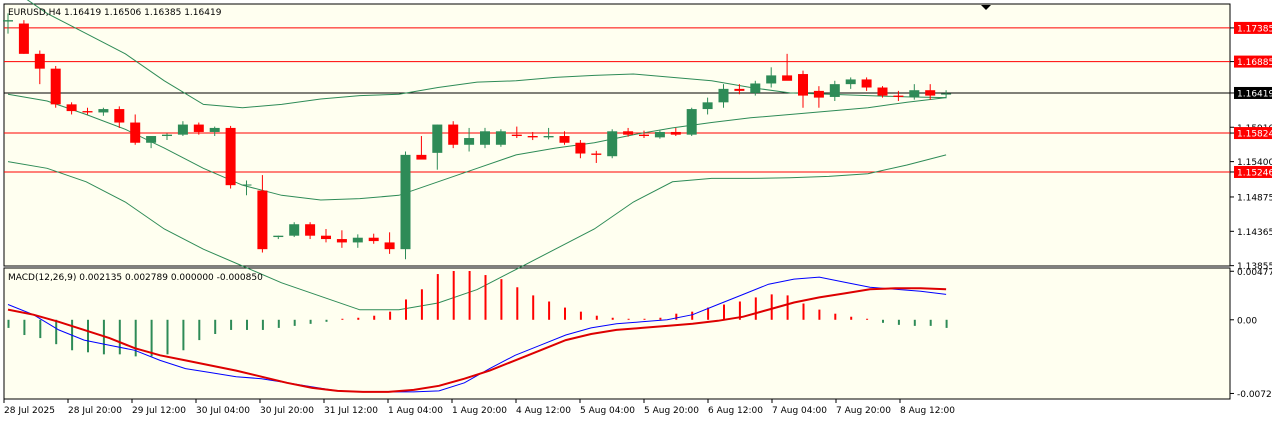  What do you see at coordinates (927, 411) in the screenshot?
I see `time-axis-label: 8 Aug 12:00` at bounding box center [927, 411].